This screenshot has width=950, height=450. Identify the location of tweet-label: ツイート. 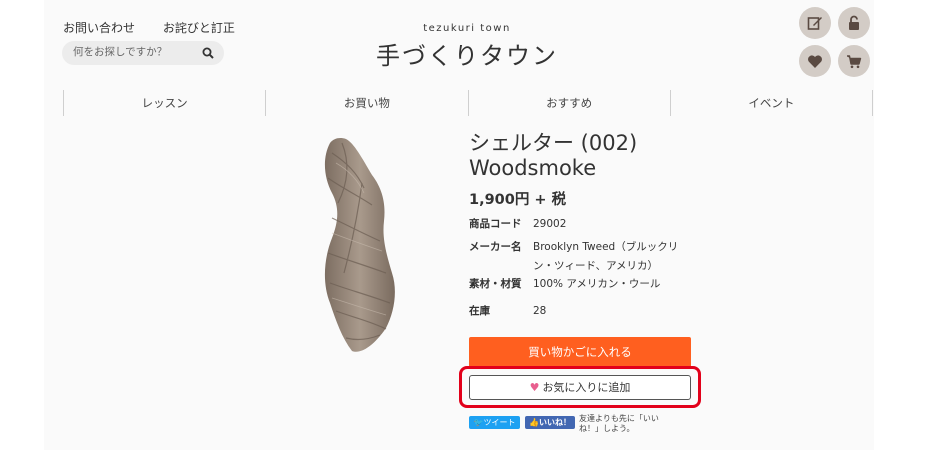
(499, 422).